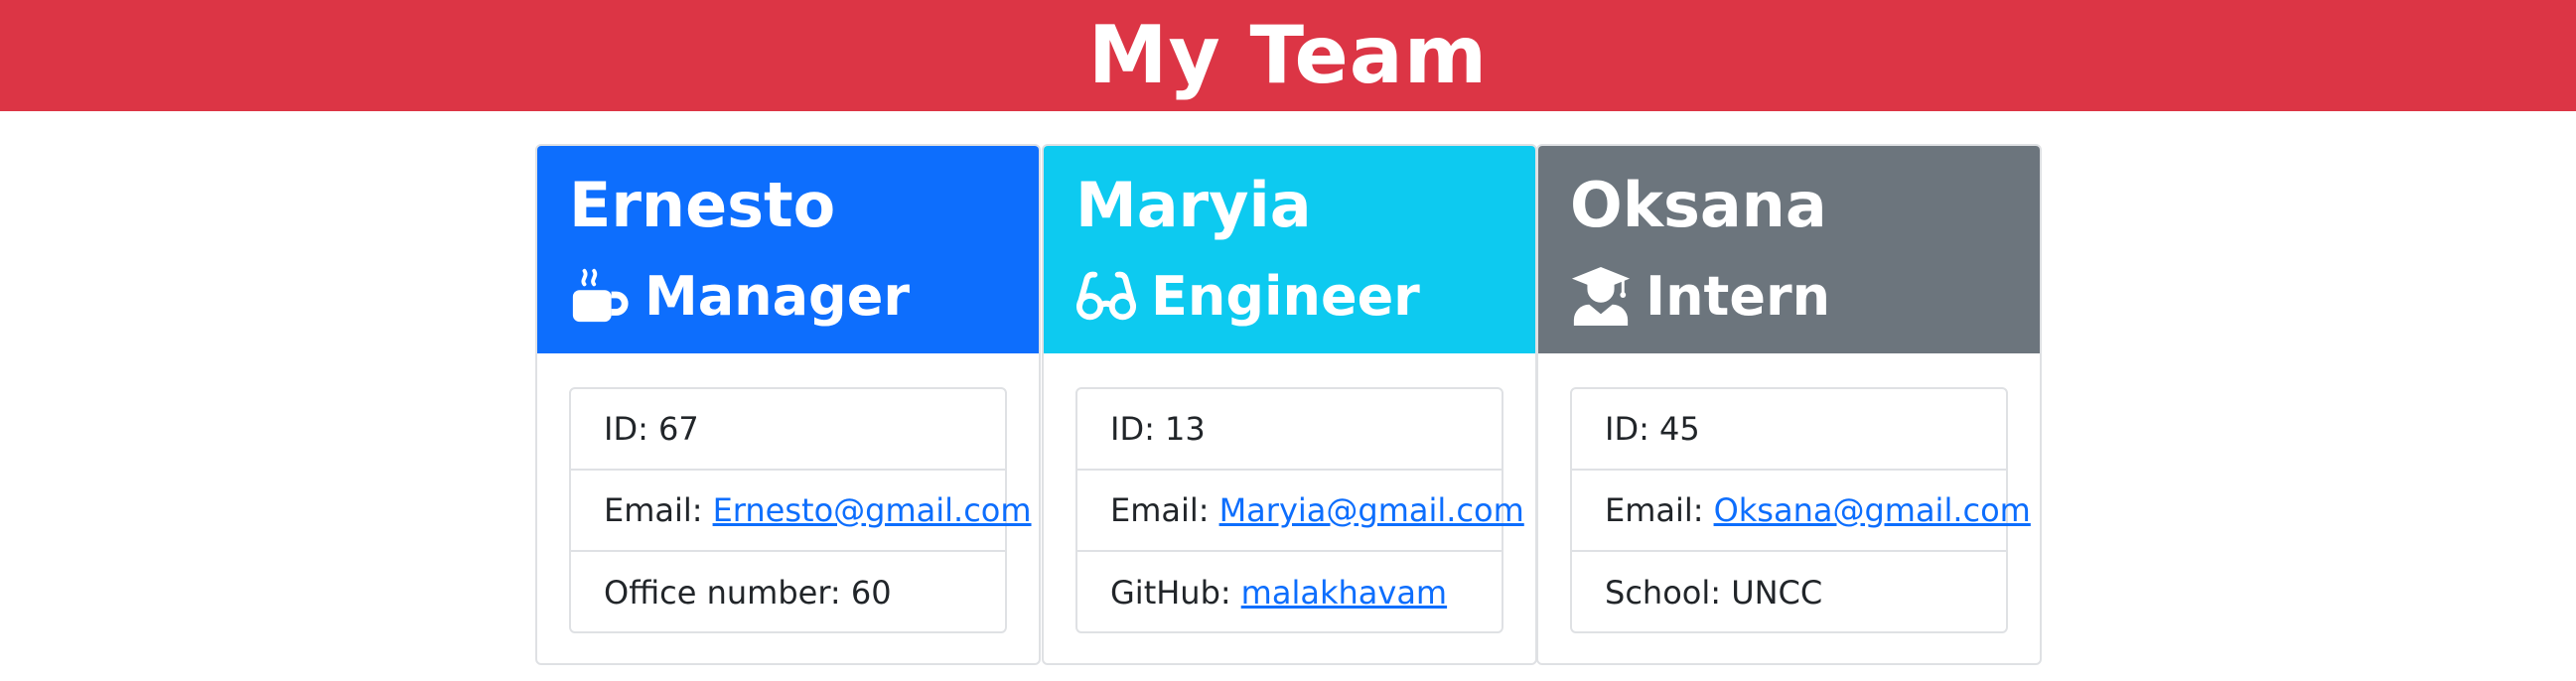  Describe the element at coordinates (1873, 510) in the screenshot. I see `email-link: Oksana@gmail.com` at that location.